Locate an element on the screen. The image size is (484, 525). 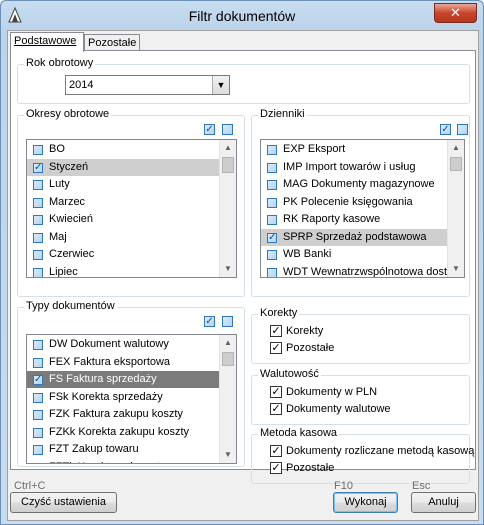
list-item-label: PK Polecenie księgowania is located at coordinates (348, 201).